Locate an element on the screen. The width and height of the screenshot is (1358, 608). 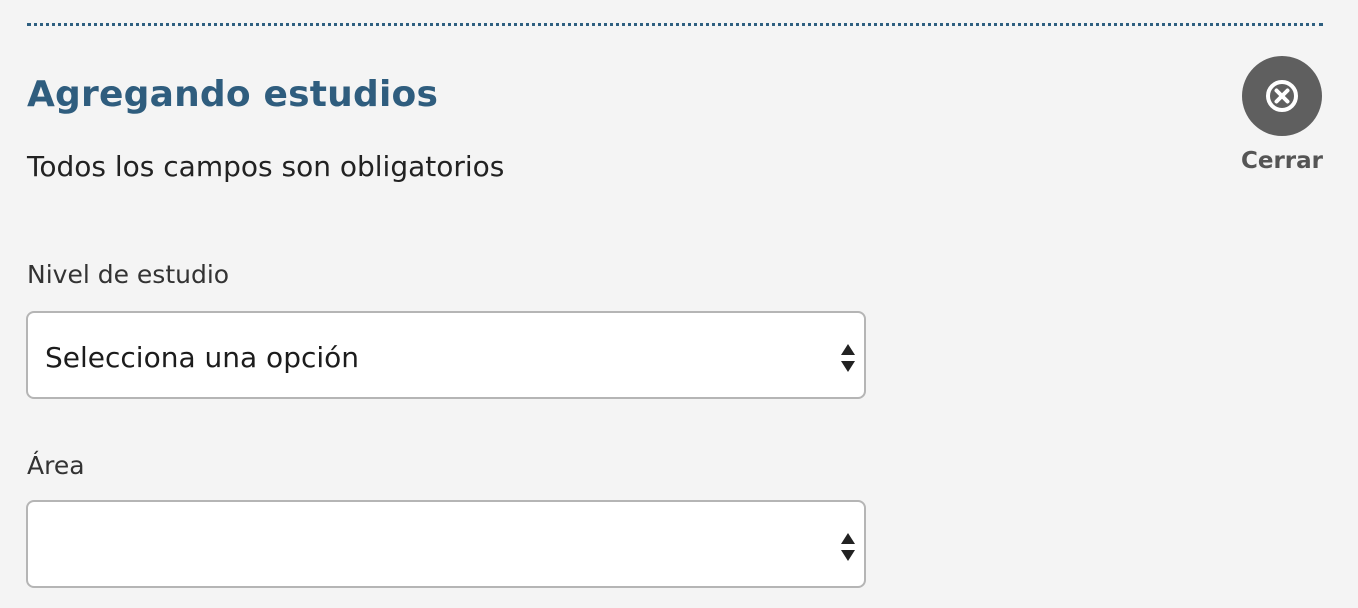
close-button: Cerrar is located at coordinates (1282, 115).